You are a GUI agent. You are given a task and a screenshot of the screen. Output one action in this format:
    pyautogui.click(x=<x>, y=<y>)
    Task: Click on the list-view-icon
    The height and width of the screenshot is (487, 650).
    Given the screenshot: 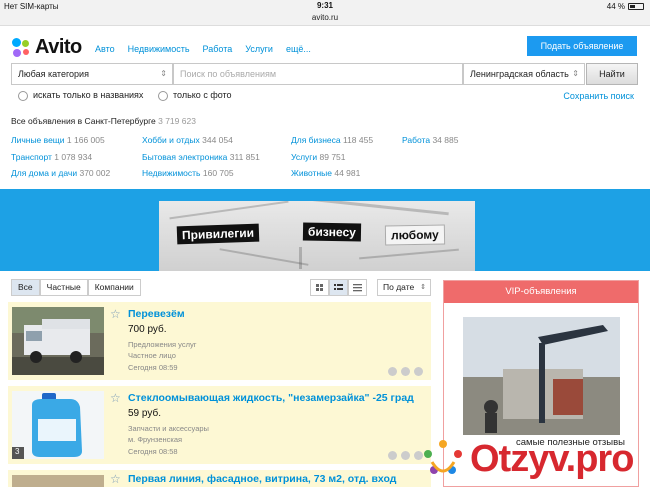 What is the action you would take?
    pyautogui.click(x=338, y=287)
    